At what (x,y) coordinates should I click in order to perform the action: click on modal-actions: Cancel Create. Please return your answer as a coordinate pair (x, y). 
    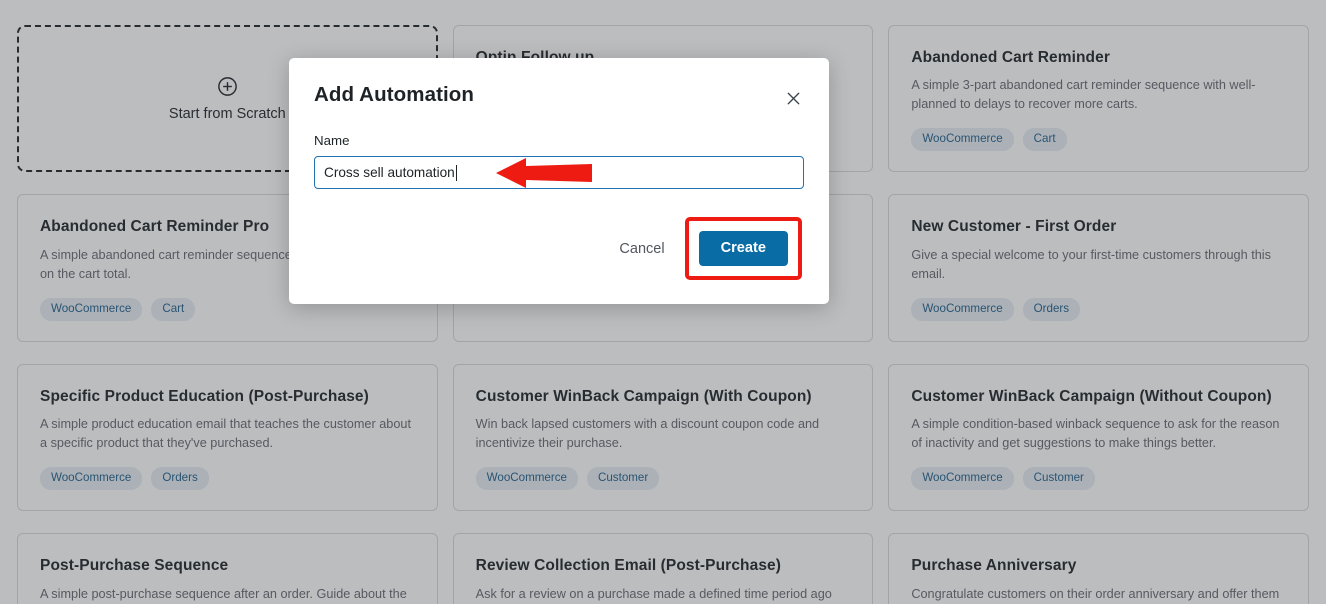
    Looking at the image, I should click on (559, 249).